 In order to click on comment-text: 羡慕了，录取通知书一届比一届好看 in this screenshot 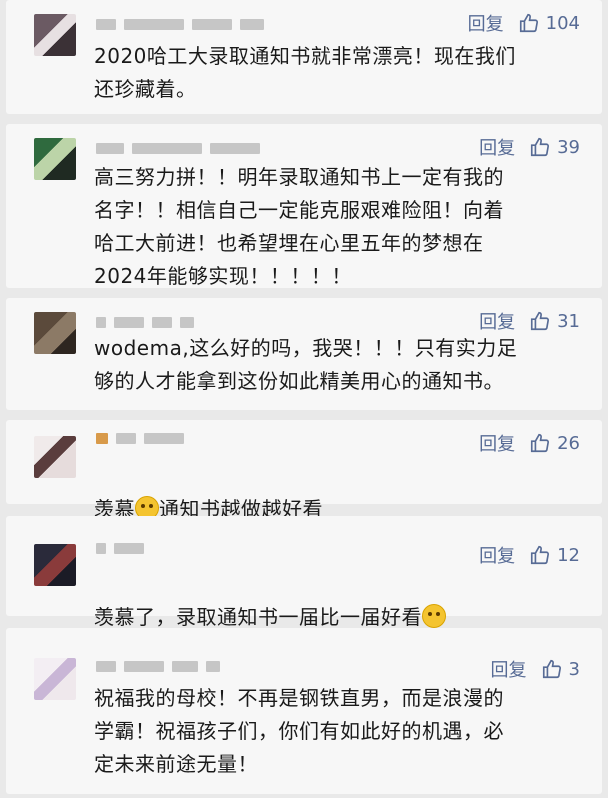, I will do `click(333, 601)`.